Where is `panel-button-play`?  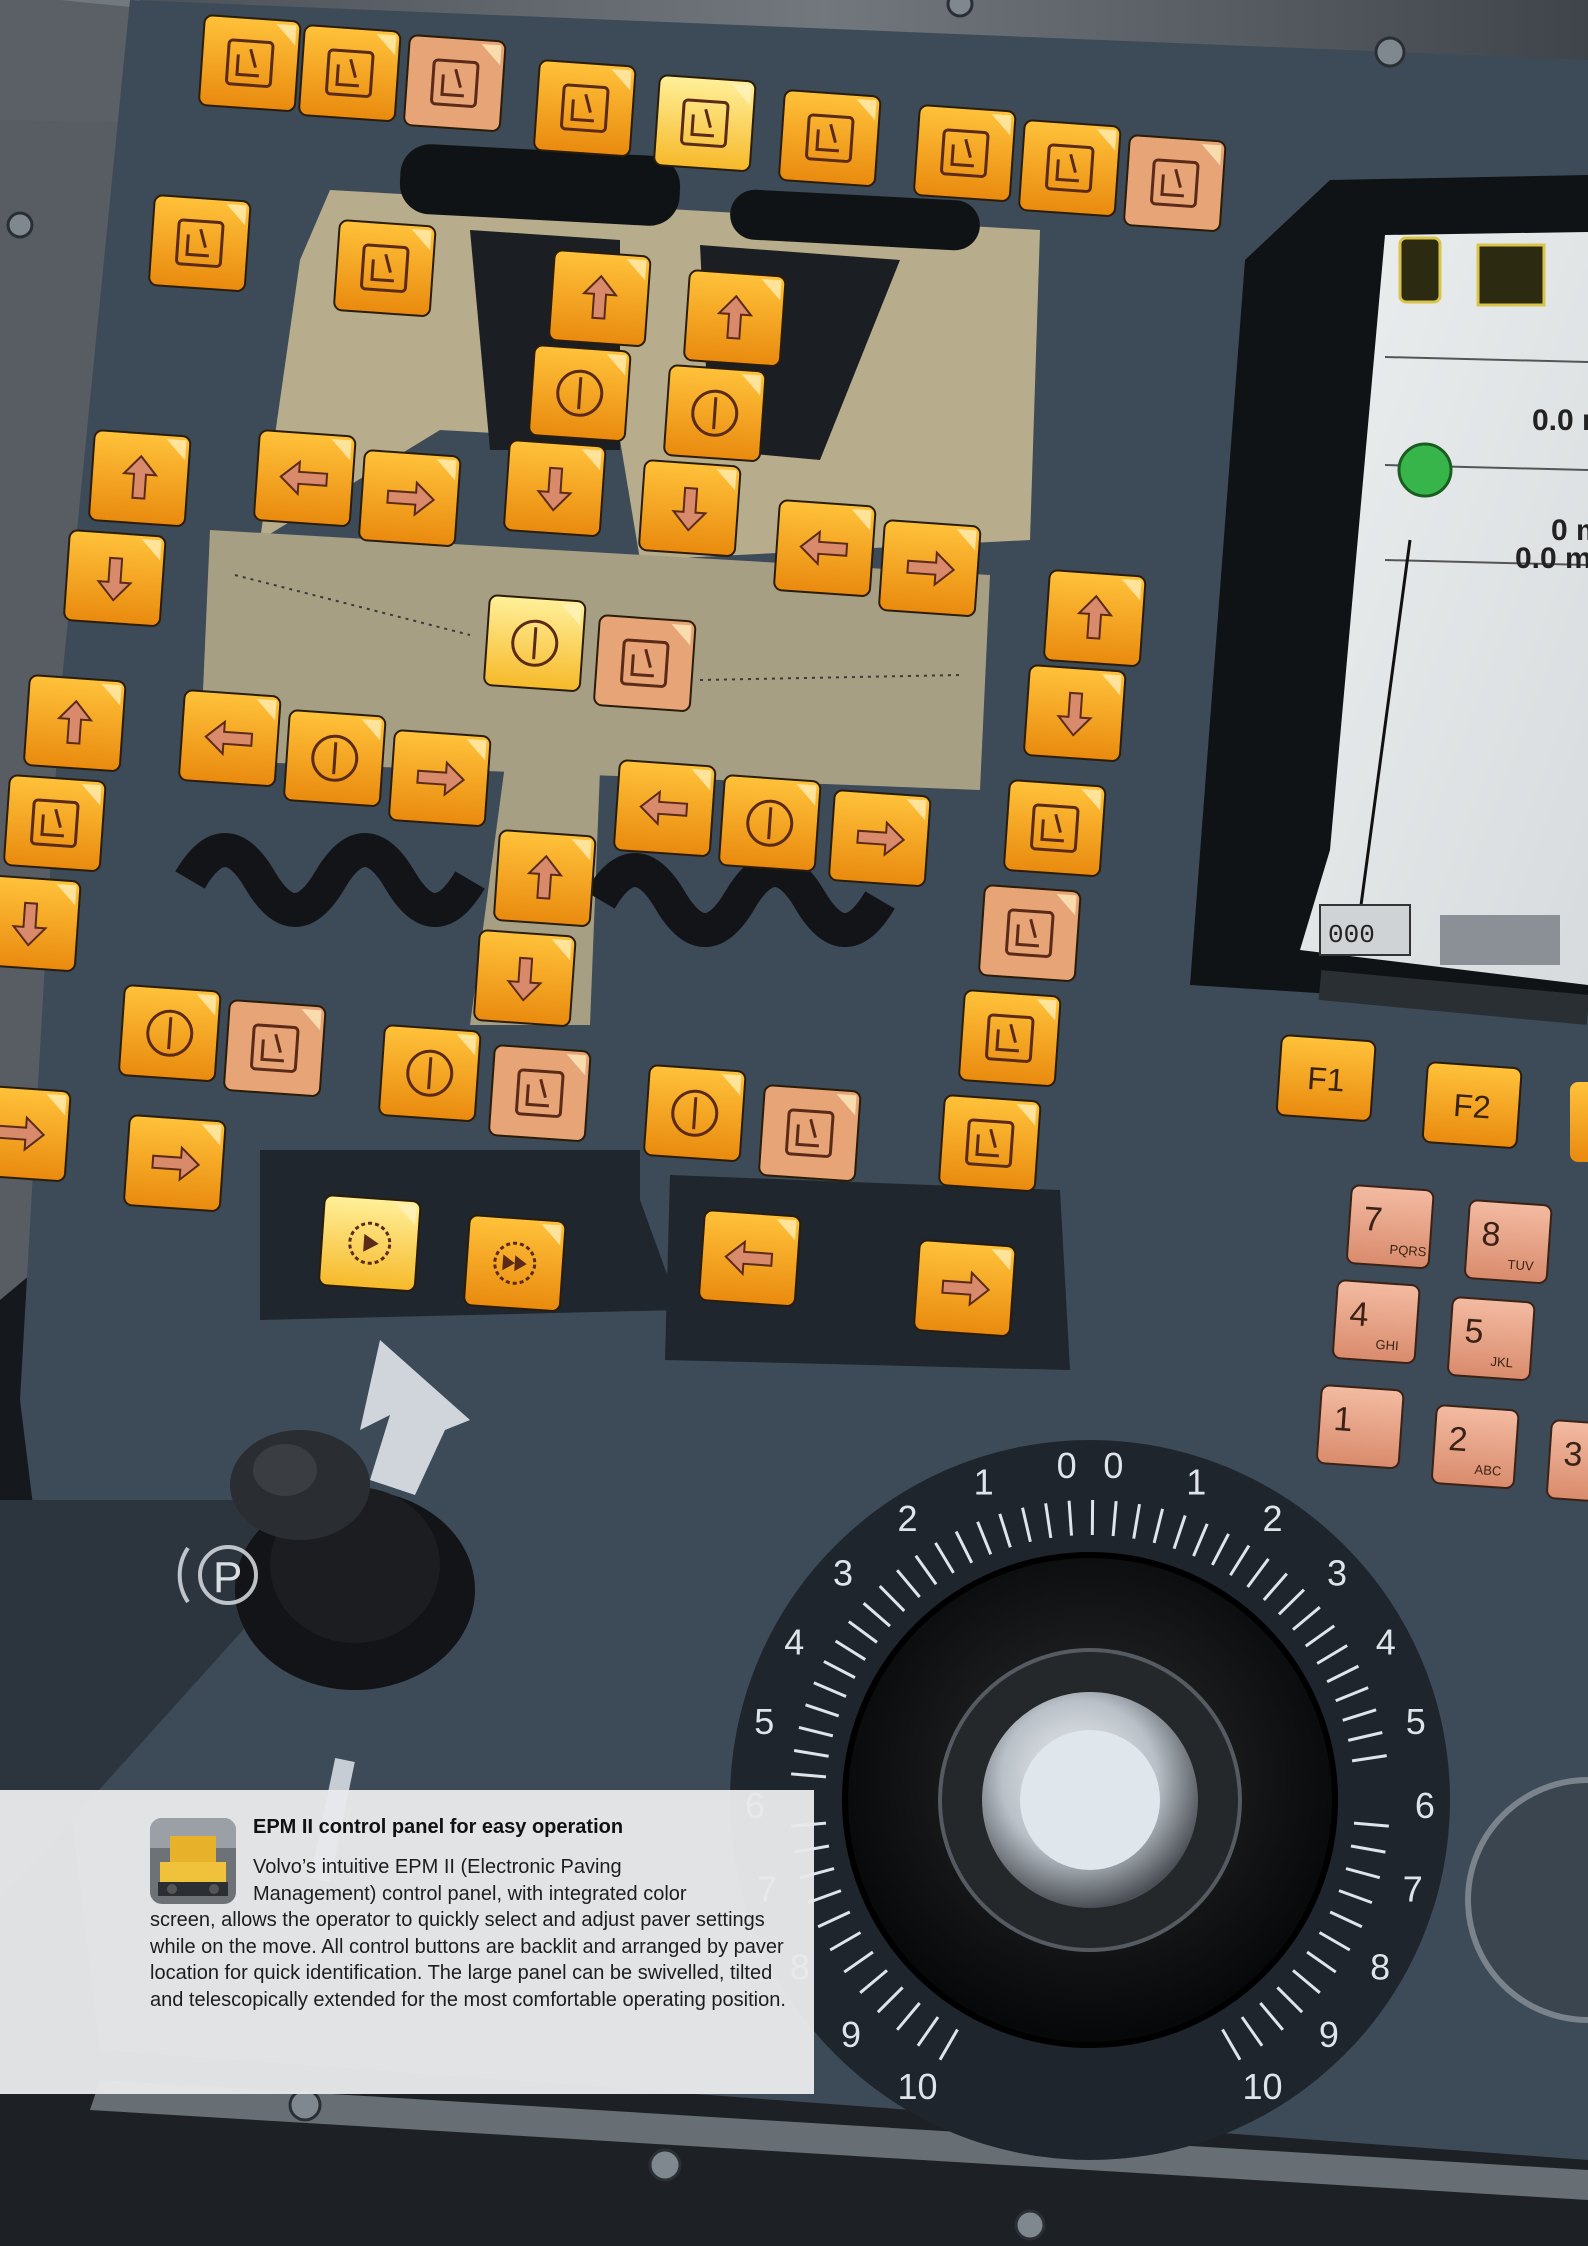 panel-button-play is located at coordinates (370, 1243).